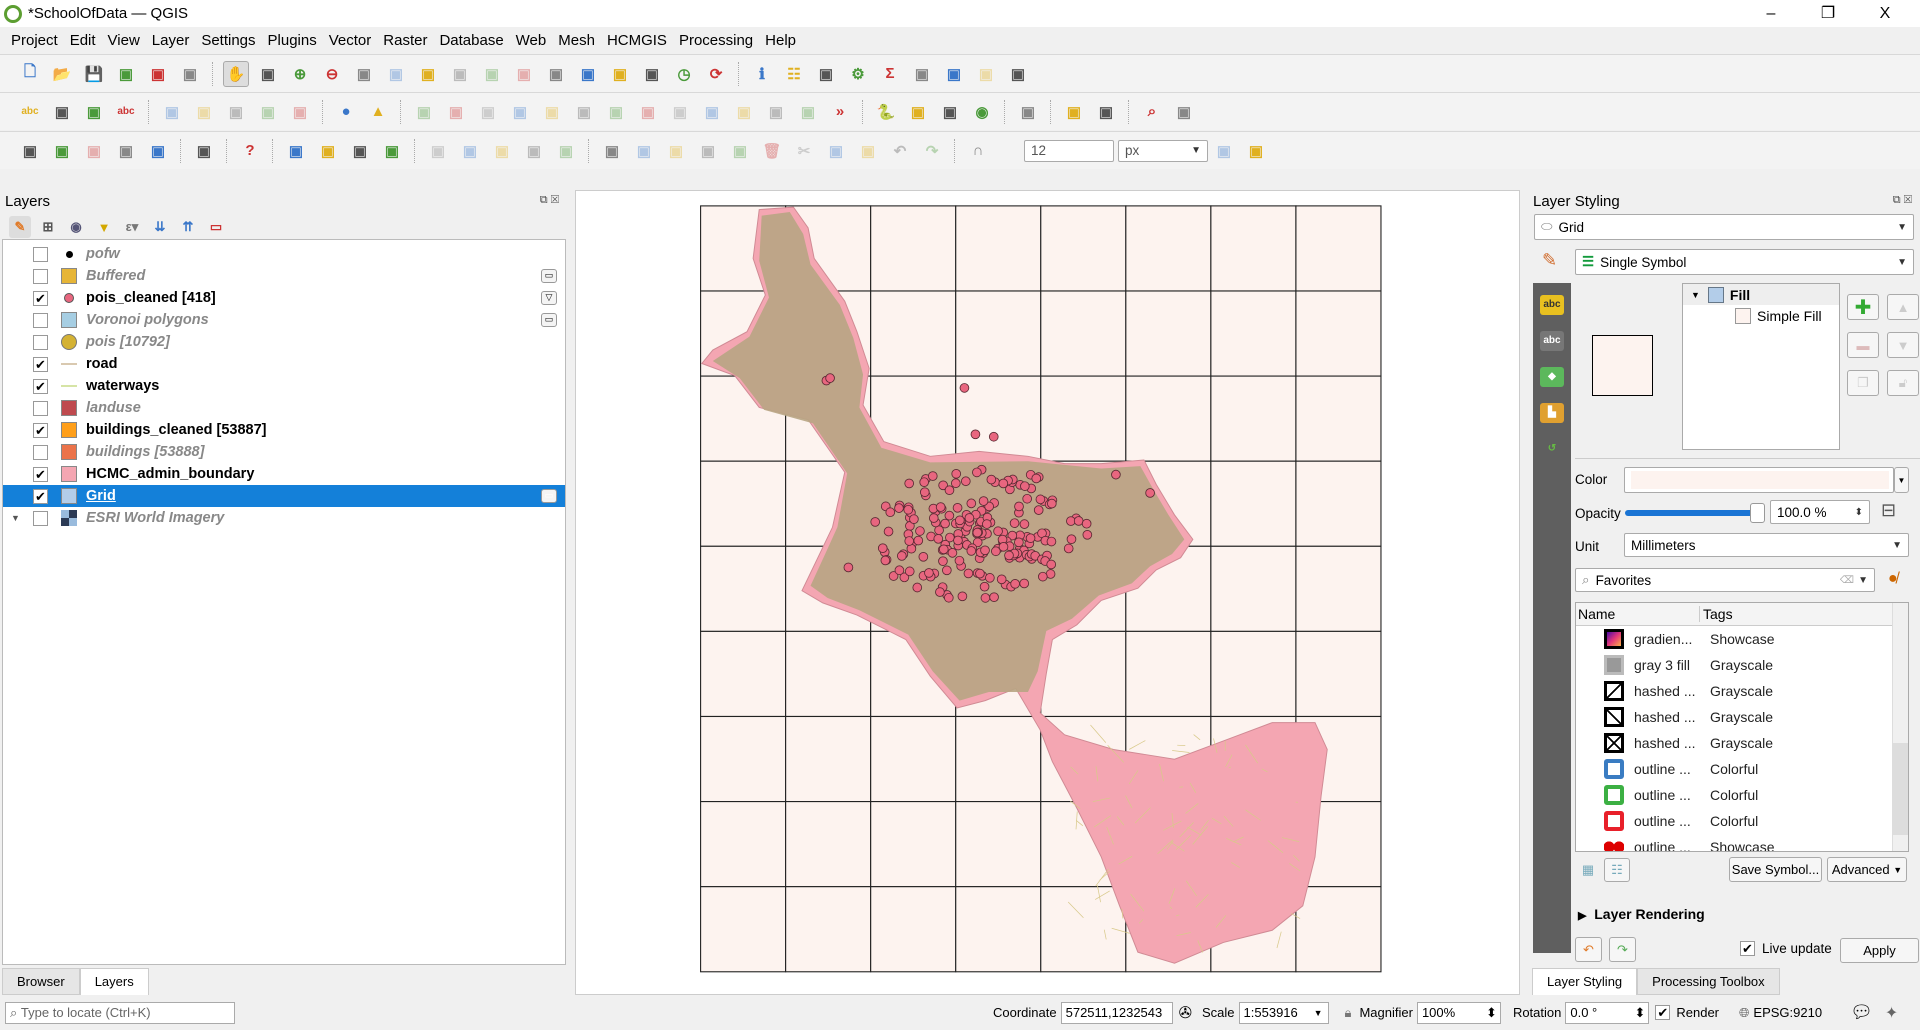 The height and width of the screenshot is (1030, 1920). What do you see at coordinates (762, 74) in the screenshot?
I see `identify-icon: ℹ` at bounding box center [762, 74].